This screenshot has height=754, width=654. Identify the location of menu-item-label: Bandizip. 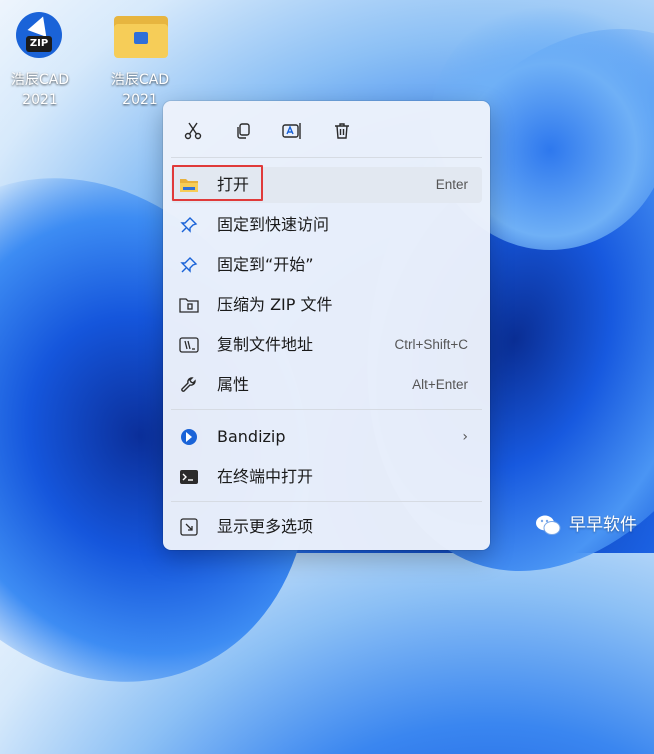
(251, 436).